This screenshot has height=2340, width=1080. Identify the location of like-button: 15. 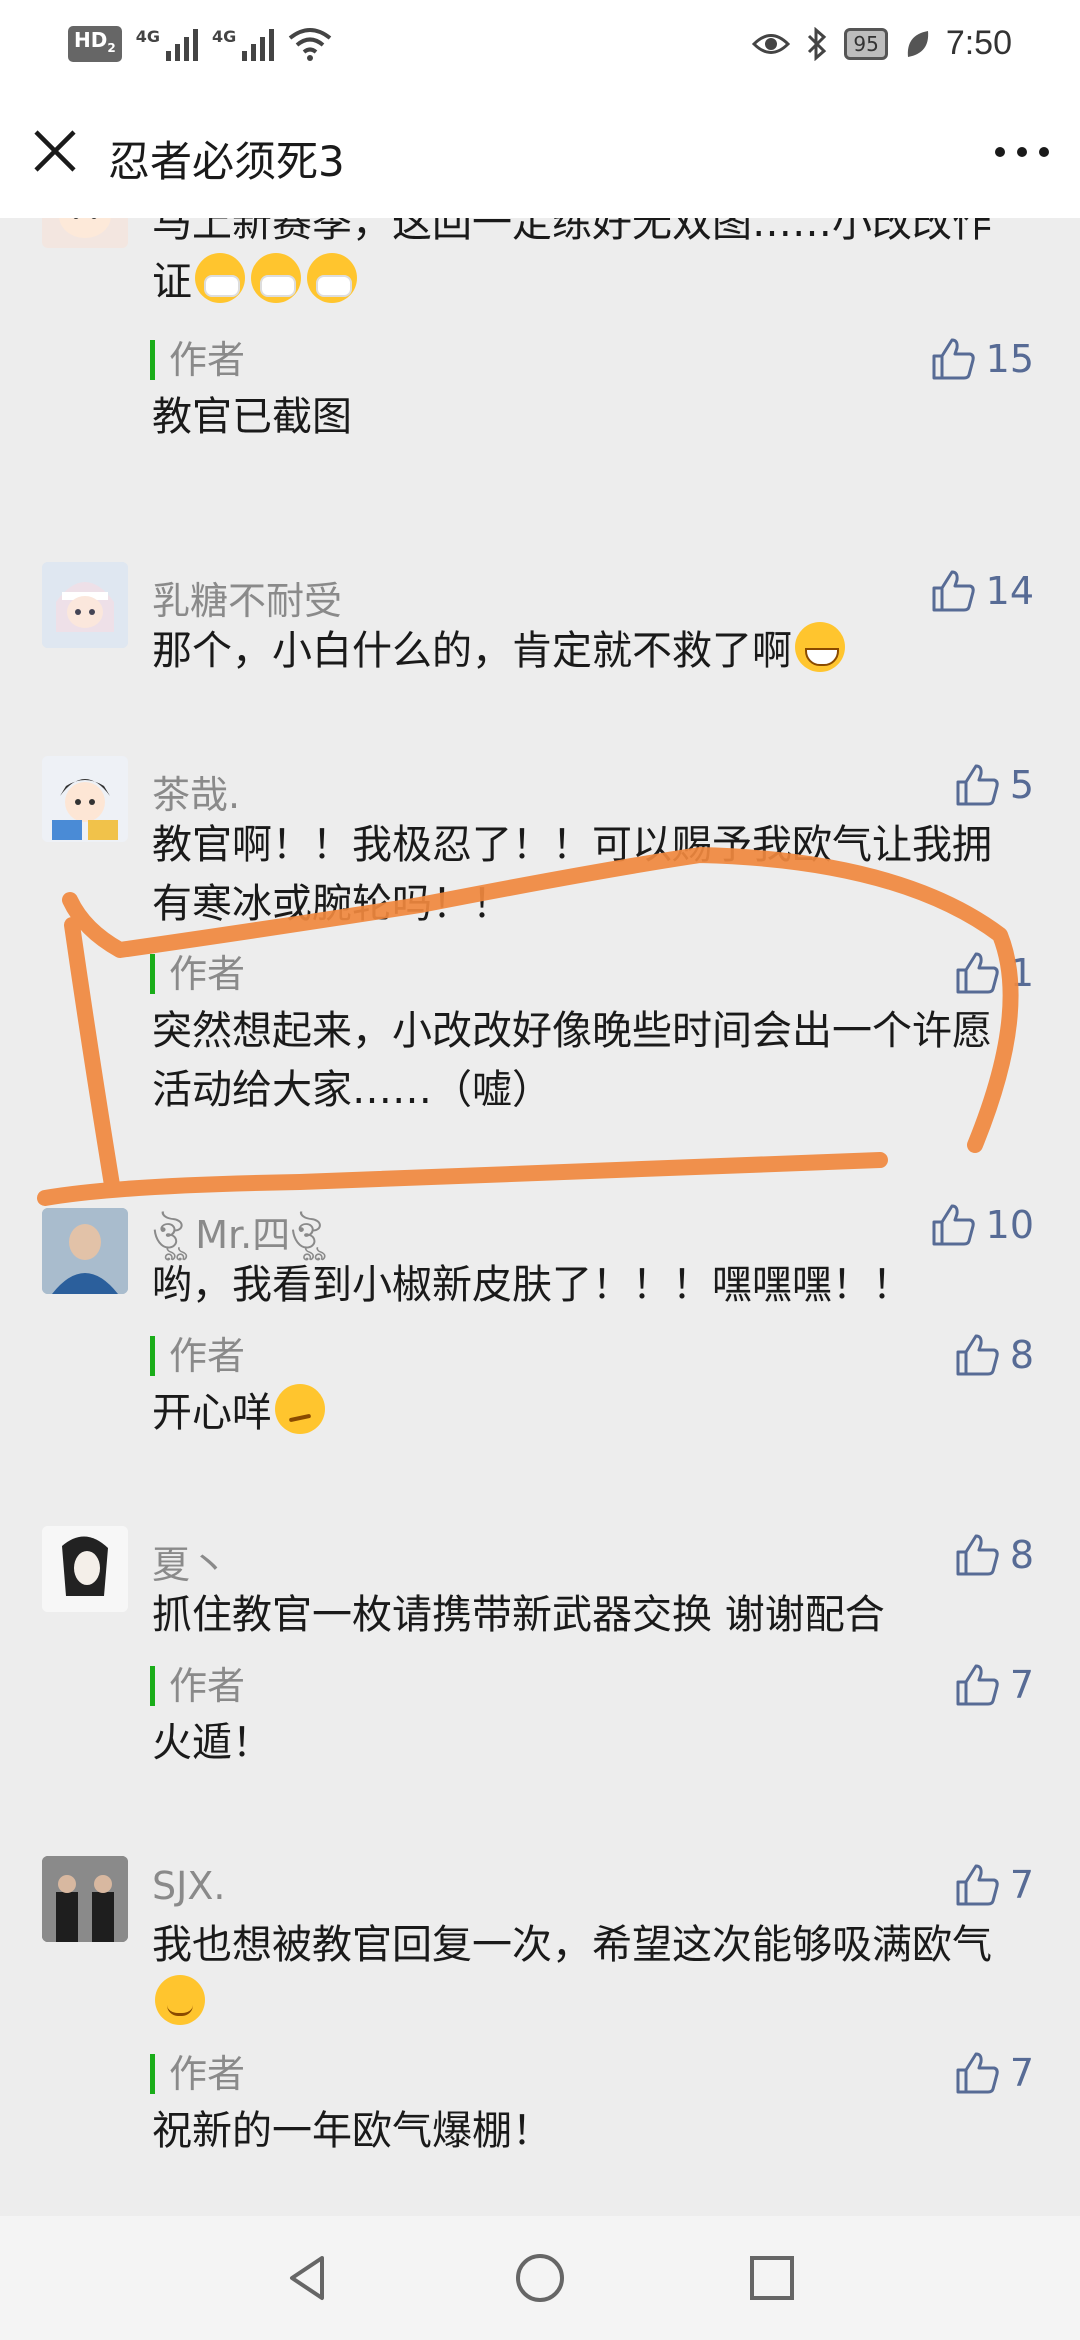
(982, 359).